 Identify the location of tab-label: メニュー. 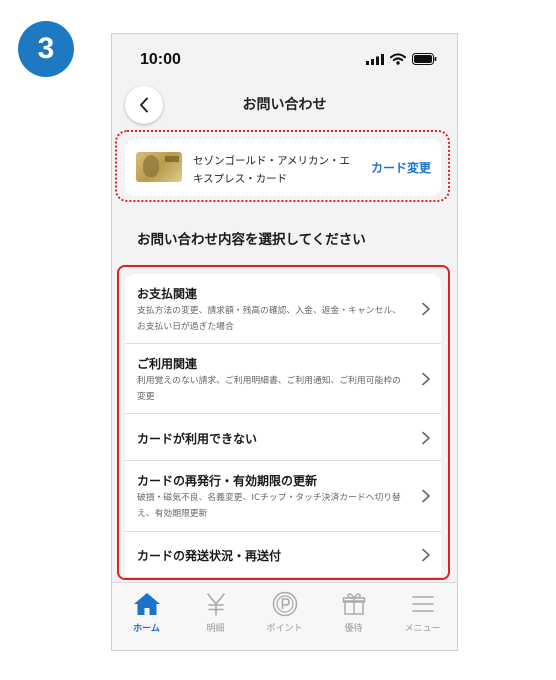
(422, 629).